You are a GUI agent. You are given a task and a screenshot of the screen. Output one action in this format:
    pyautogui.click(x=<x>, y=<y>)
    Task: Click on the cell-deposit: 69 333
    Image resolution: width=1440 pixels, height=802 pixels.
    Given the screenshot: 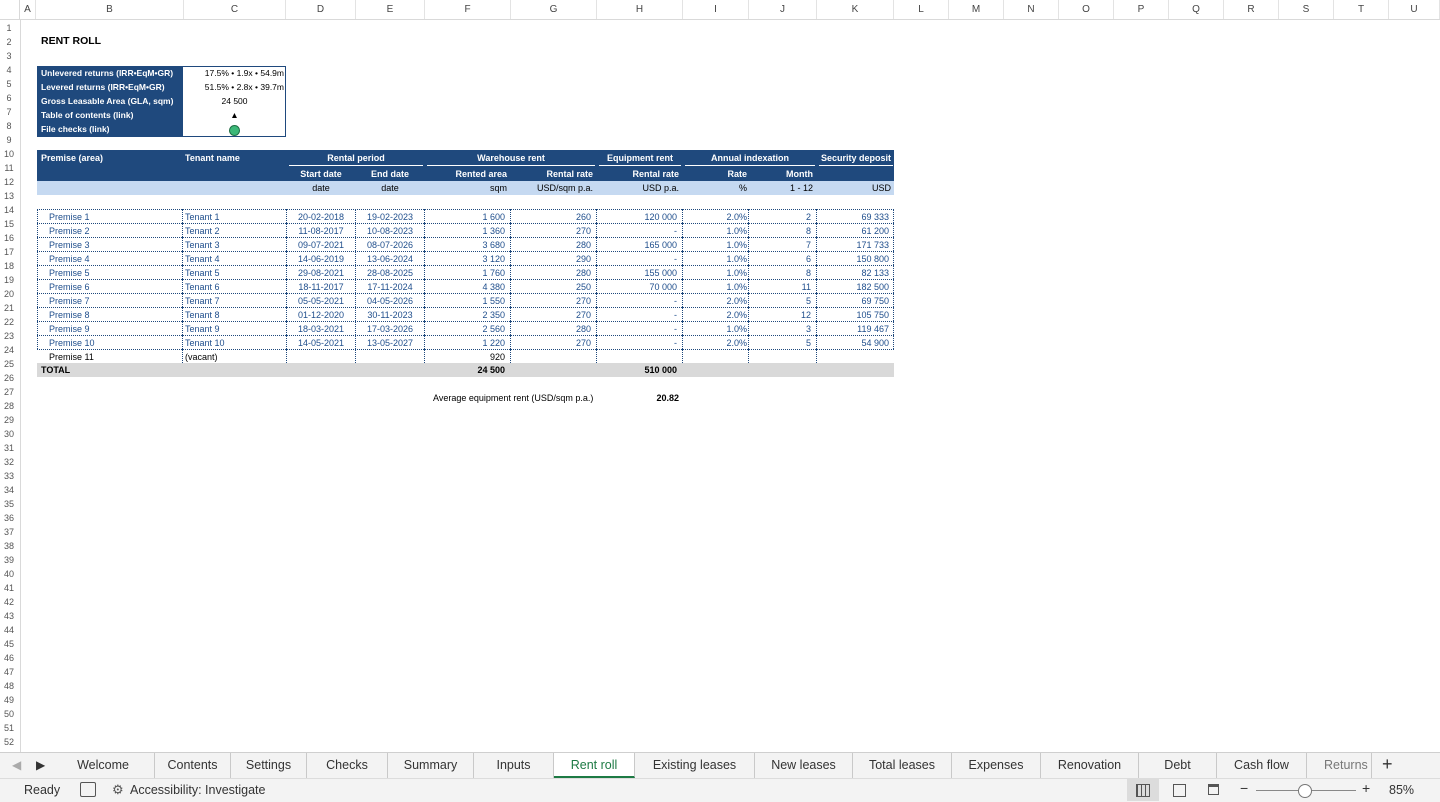 What is the action you would take?
    pyautogui.click(x=853, y=217)
    